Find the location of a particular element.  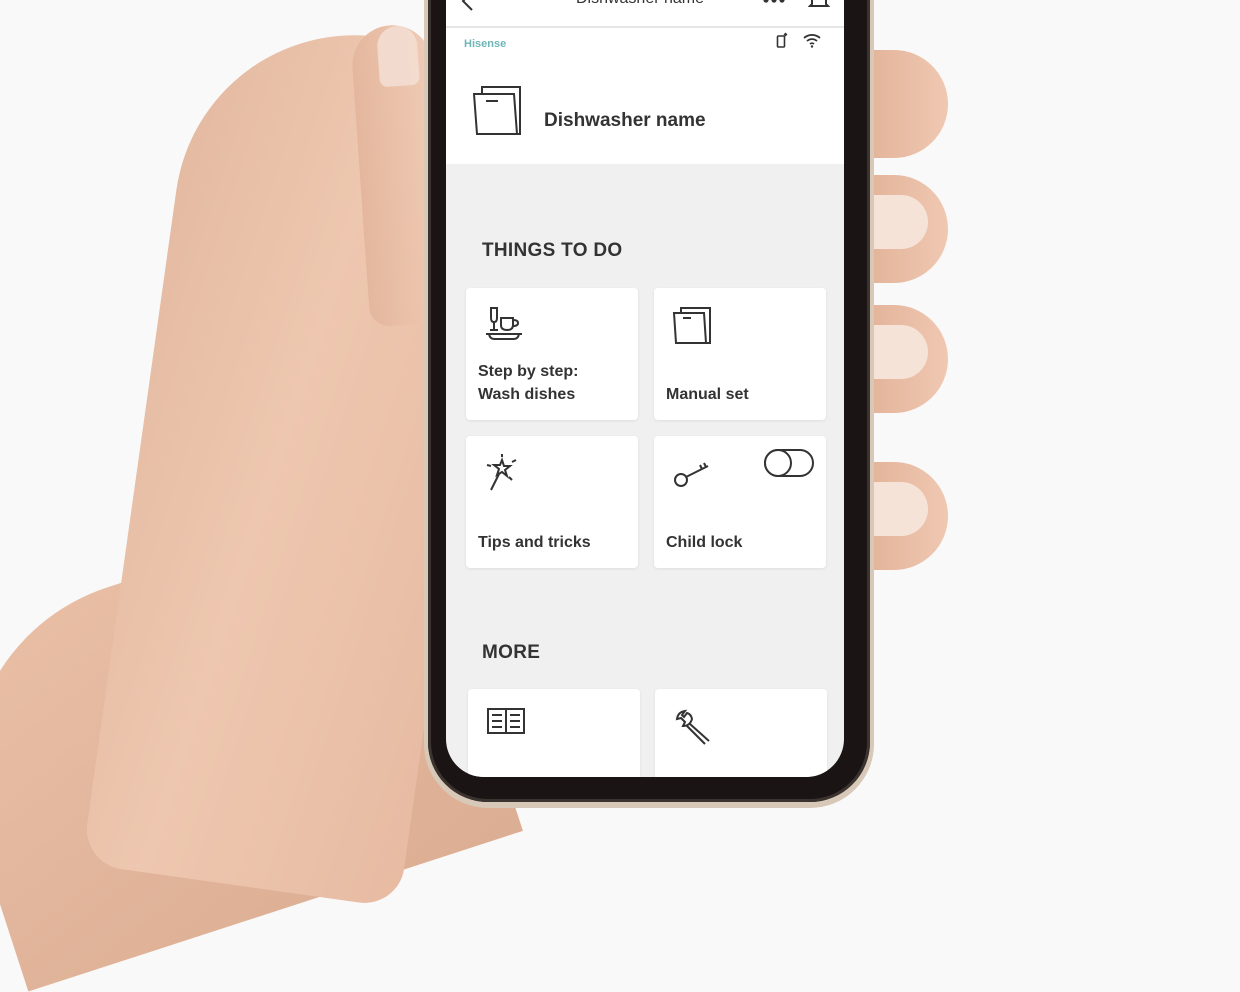

magic-wand-icon is located at coordinates (504, 476).